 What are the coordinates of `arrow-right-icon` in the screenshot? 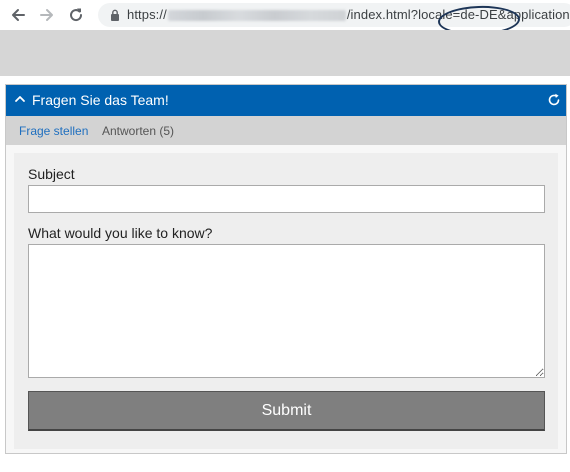 It's located at (46, 15).